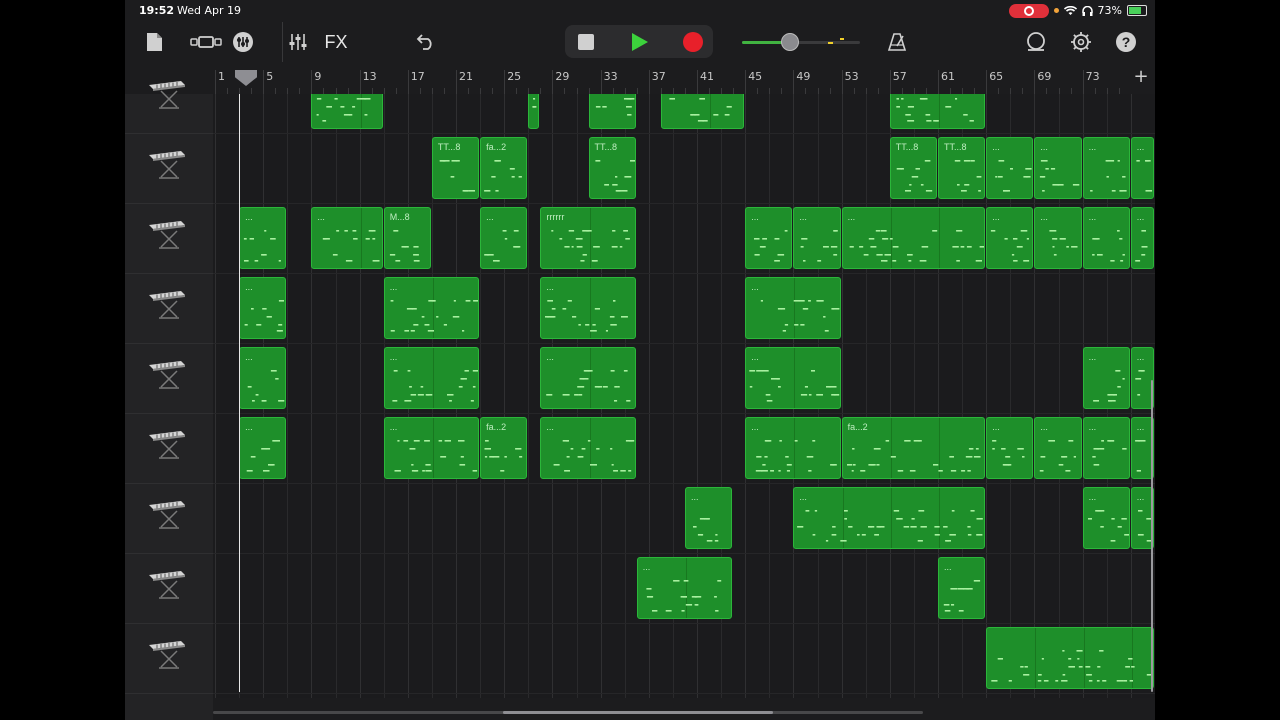  What do you see at coordinates (167, 655) in the screenshot?
I see `keyboard-instrument-icon` at bounding box center [167, 655].